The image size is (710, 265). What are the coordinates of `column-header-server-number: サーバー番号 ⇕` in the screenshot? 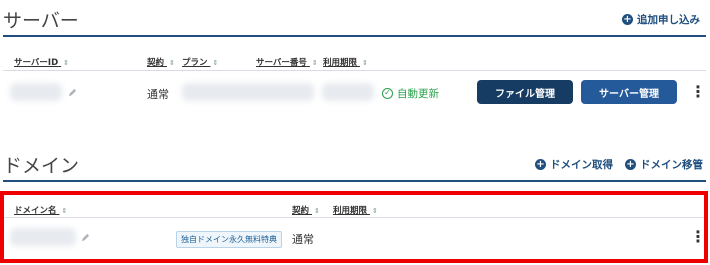 It's located at (287, 62).